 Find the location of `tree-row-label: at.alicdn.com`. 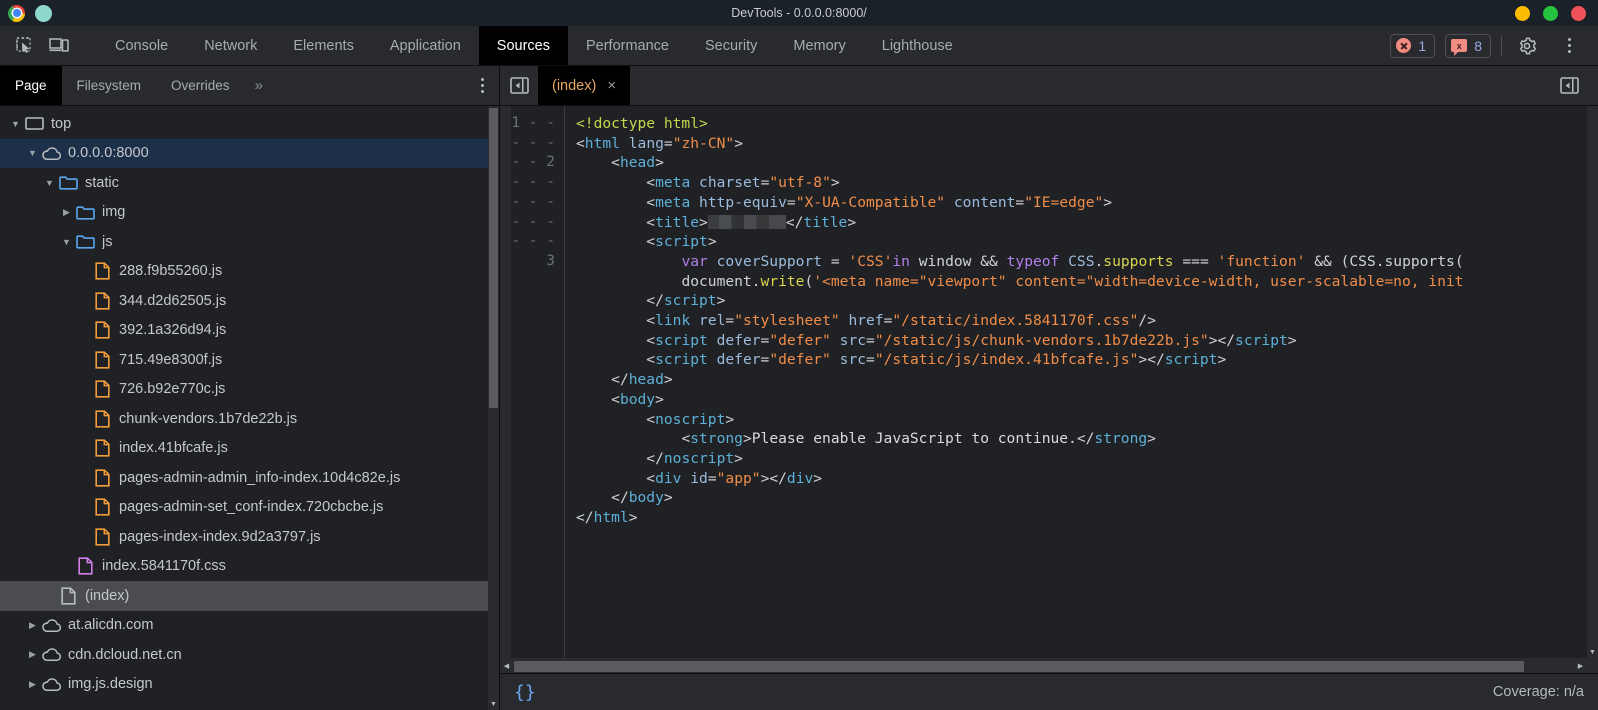

tree-row-label: at.alicdn.com is located at coordinates (111, 625).